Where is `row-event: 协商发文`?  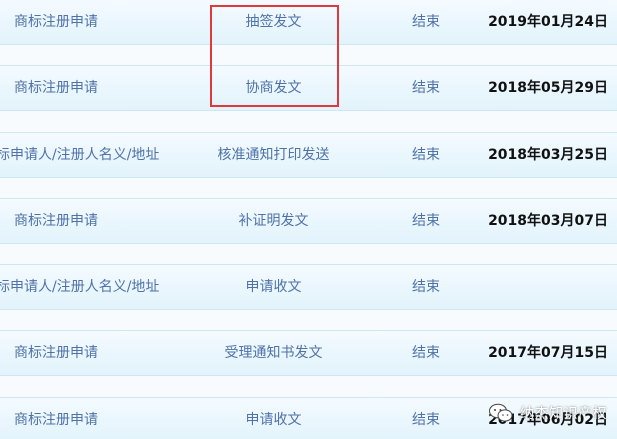 row-event: 协商发文 is located at coordinates (273, 88).